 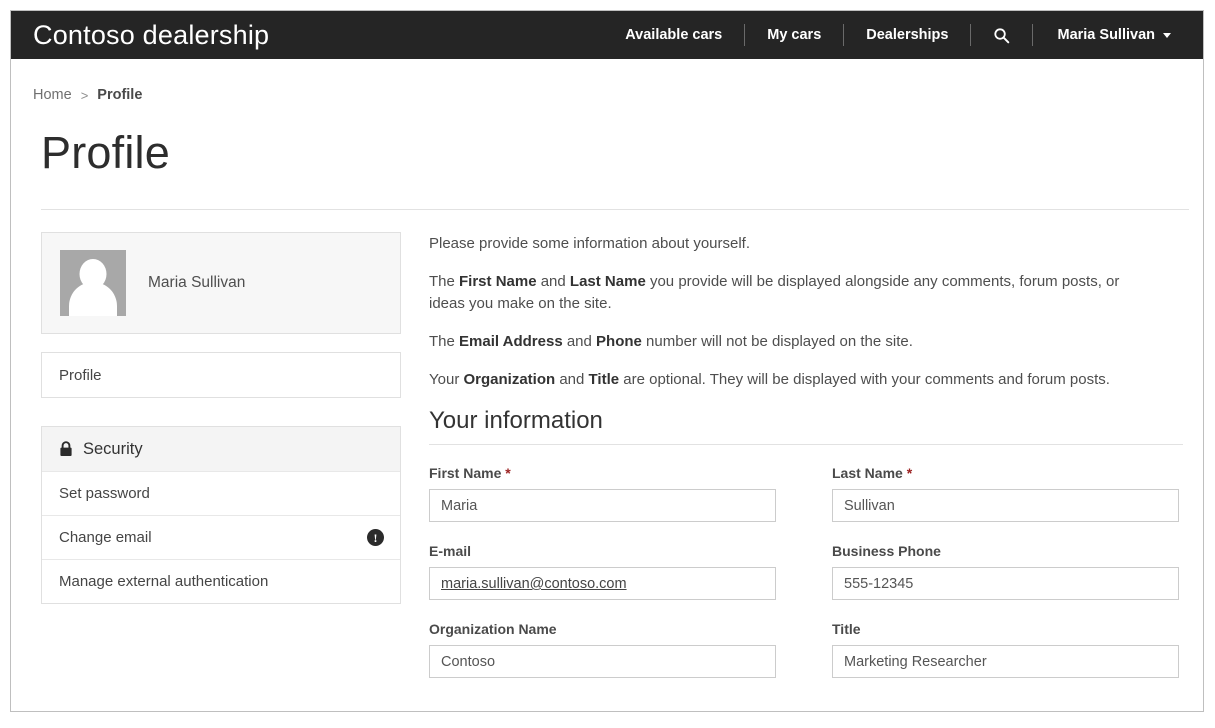 I want to click on organization-name-label: Organization Name, so click(x=493, y=629).